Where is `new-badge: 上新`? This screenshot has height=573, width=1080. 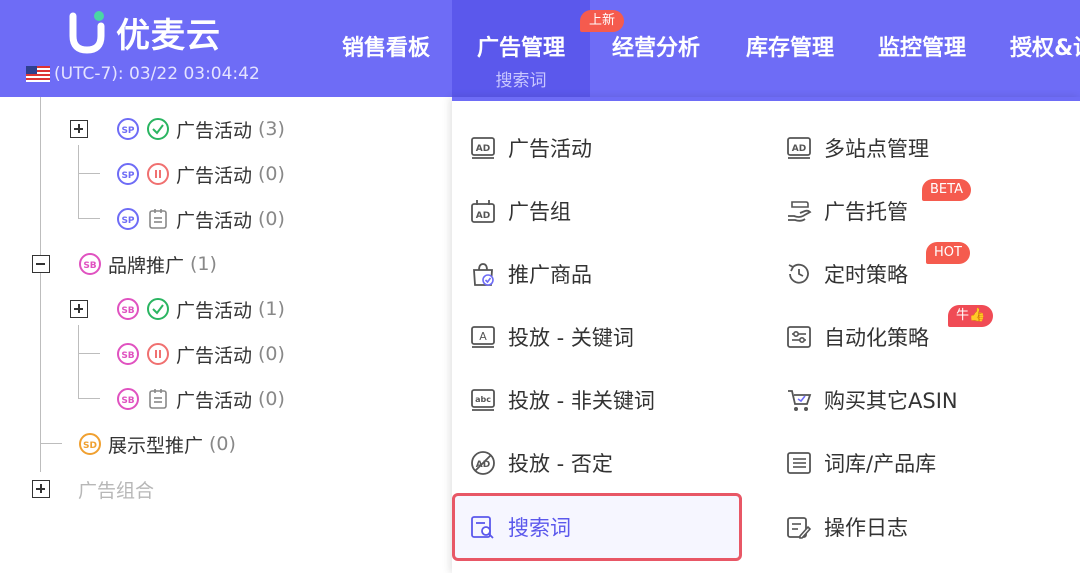 new-badge: 上新 is located at coordinates (602, 21).